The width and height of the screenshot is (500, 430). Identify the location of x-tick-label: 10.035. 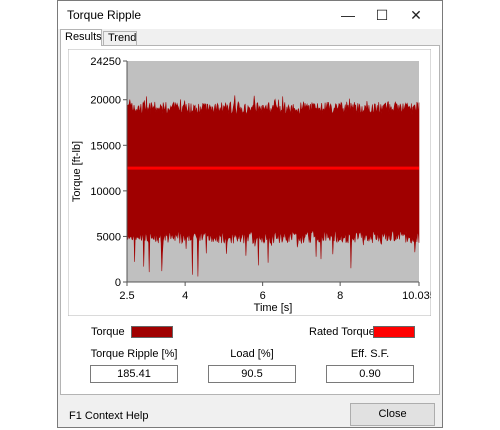
(416, 296).